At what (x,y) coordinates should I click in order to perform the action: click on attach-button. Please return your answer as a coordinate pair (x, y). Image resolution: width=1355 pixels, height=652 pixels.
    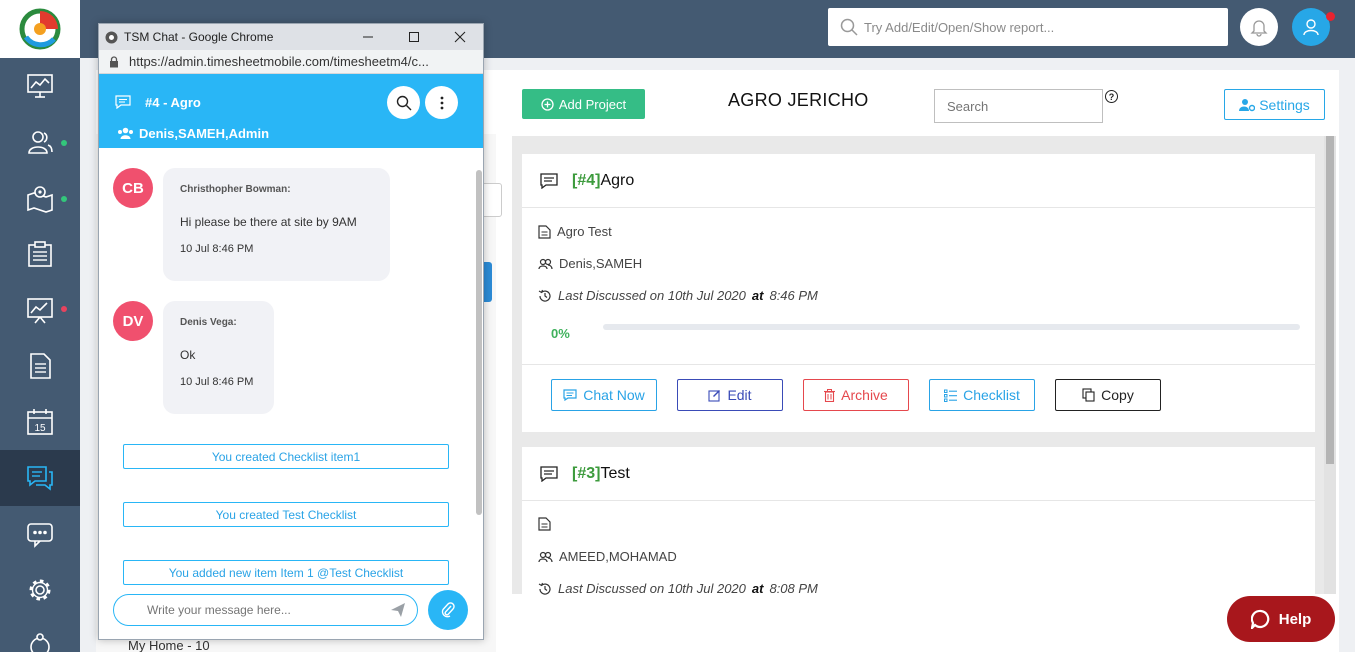
    Looking at the image, I should click on (448, 610).